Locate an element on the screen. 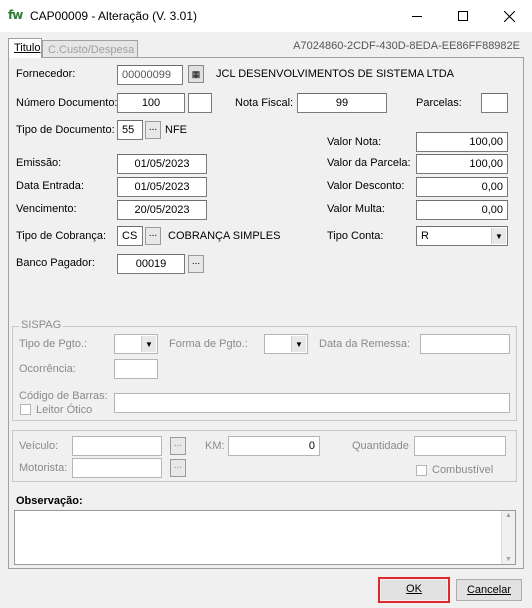  quantidade-label: Quantidade is located at coordinates (380, 446).